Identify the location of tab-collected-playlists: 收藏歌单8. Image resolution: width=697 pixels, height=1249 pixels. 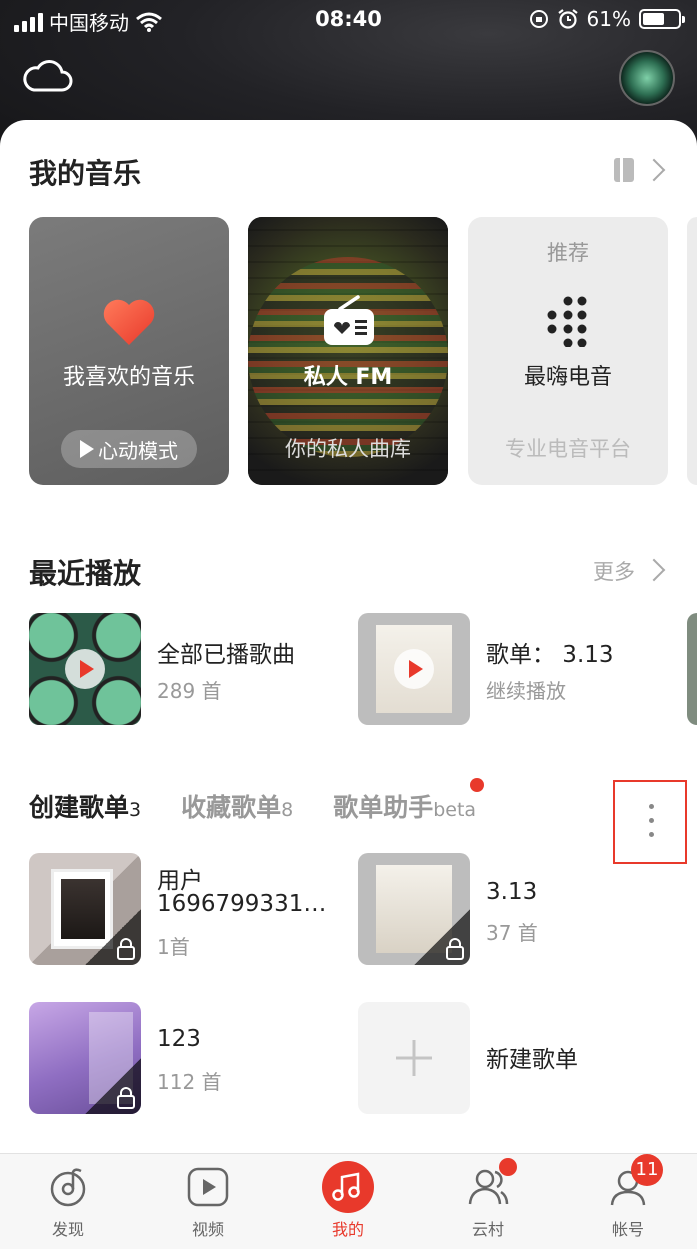
(237, 806).